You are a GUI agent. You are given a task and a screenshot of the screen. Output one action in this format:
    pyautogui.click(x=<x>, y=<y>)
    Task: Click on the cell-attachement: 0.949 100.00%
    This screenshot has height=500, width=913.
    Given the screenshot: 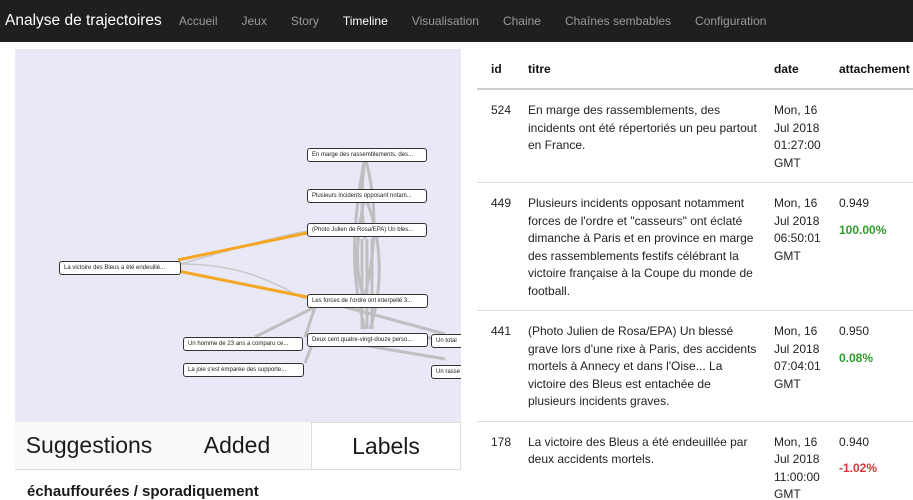 What is the action you would take?
    pyautogui.click(x=874, y=246)
    